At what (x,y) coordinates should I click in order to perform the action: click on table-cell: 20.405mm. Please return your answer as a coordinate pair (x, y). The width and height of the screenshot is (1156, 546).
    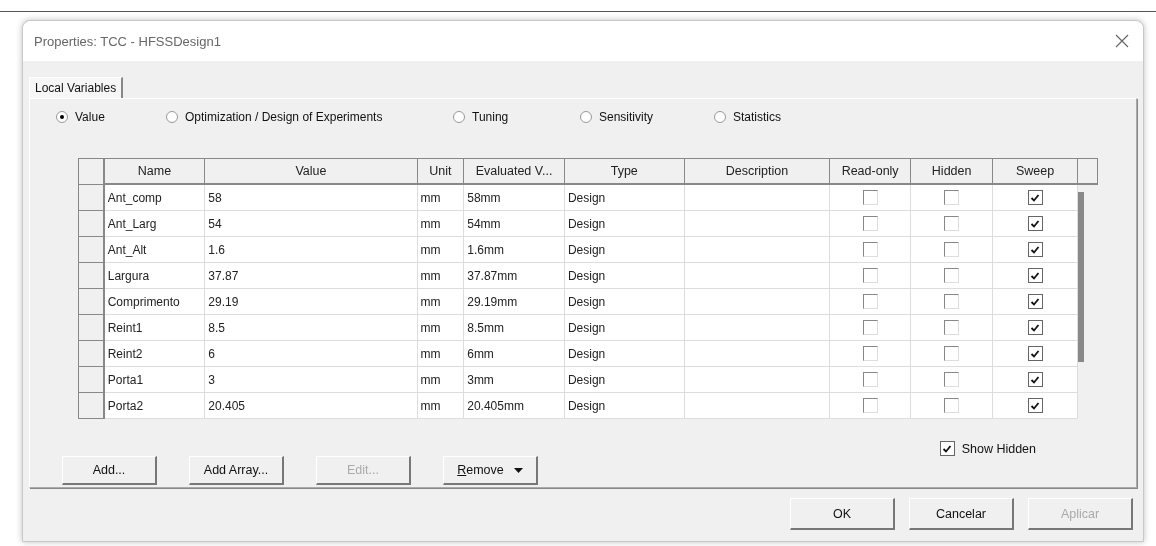
    Looking at the image, I should click on (514, 405).